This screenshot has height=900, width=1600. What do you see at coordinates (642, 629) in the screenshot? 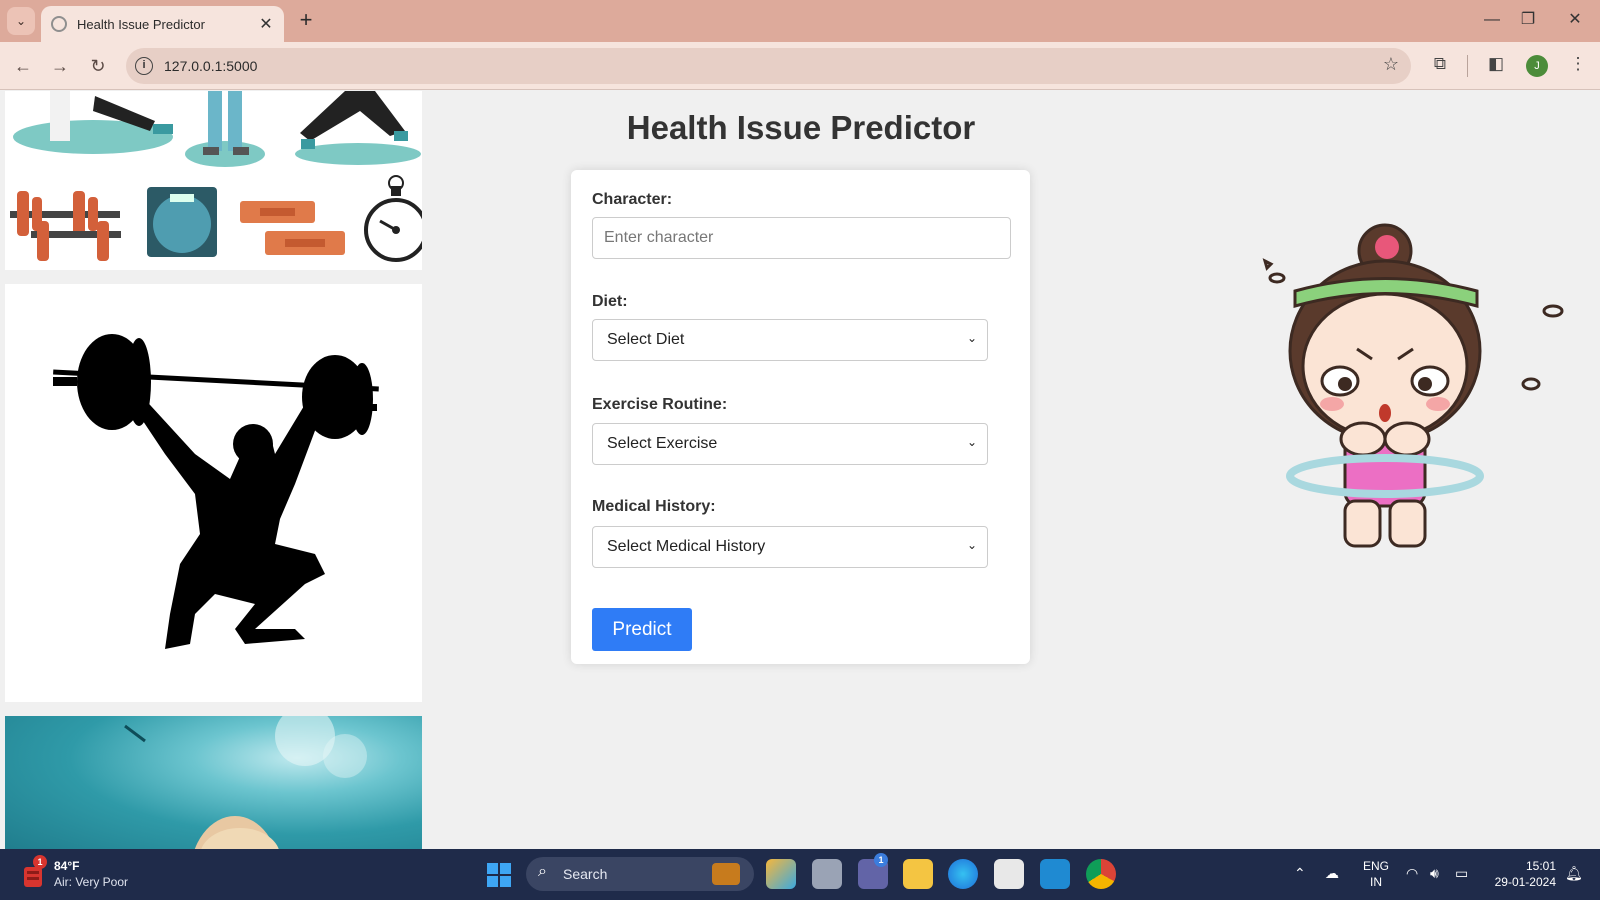
I see `predict-button: Predict` at bounding box center [642, 629].